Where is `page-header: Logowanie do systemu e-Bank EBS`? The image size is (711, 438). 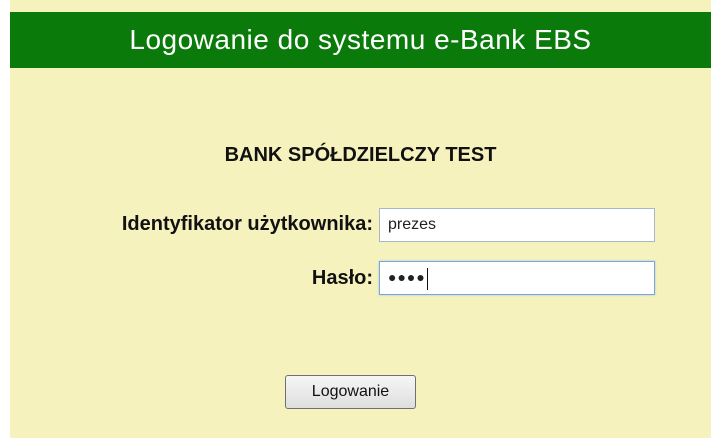
page-header: Logowanie do systemu e-Bank EBS is located at coordinates (360, 40).